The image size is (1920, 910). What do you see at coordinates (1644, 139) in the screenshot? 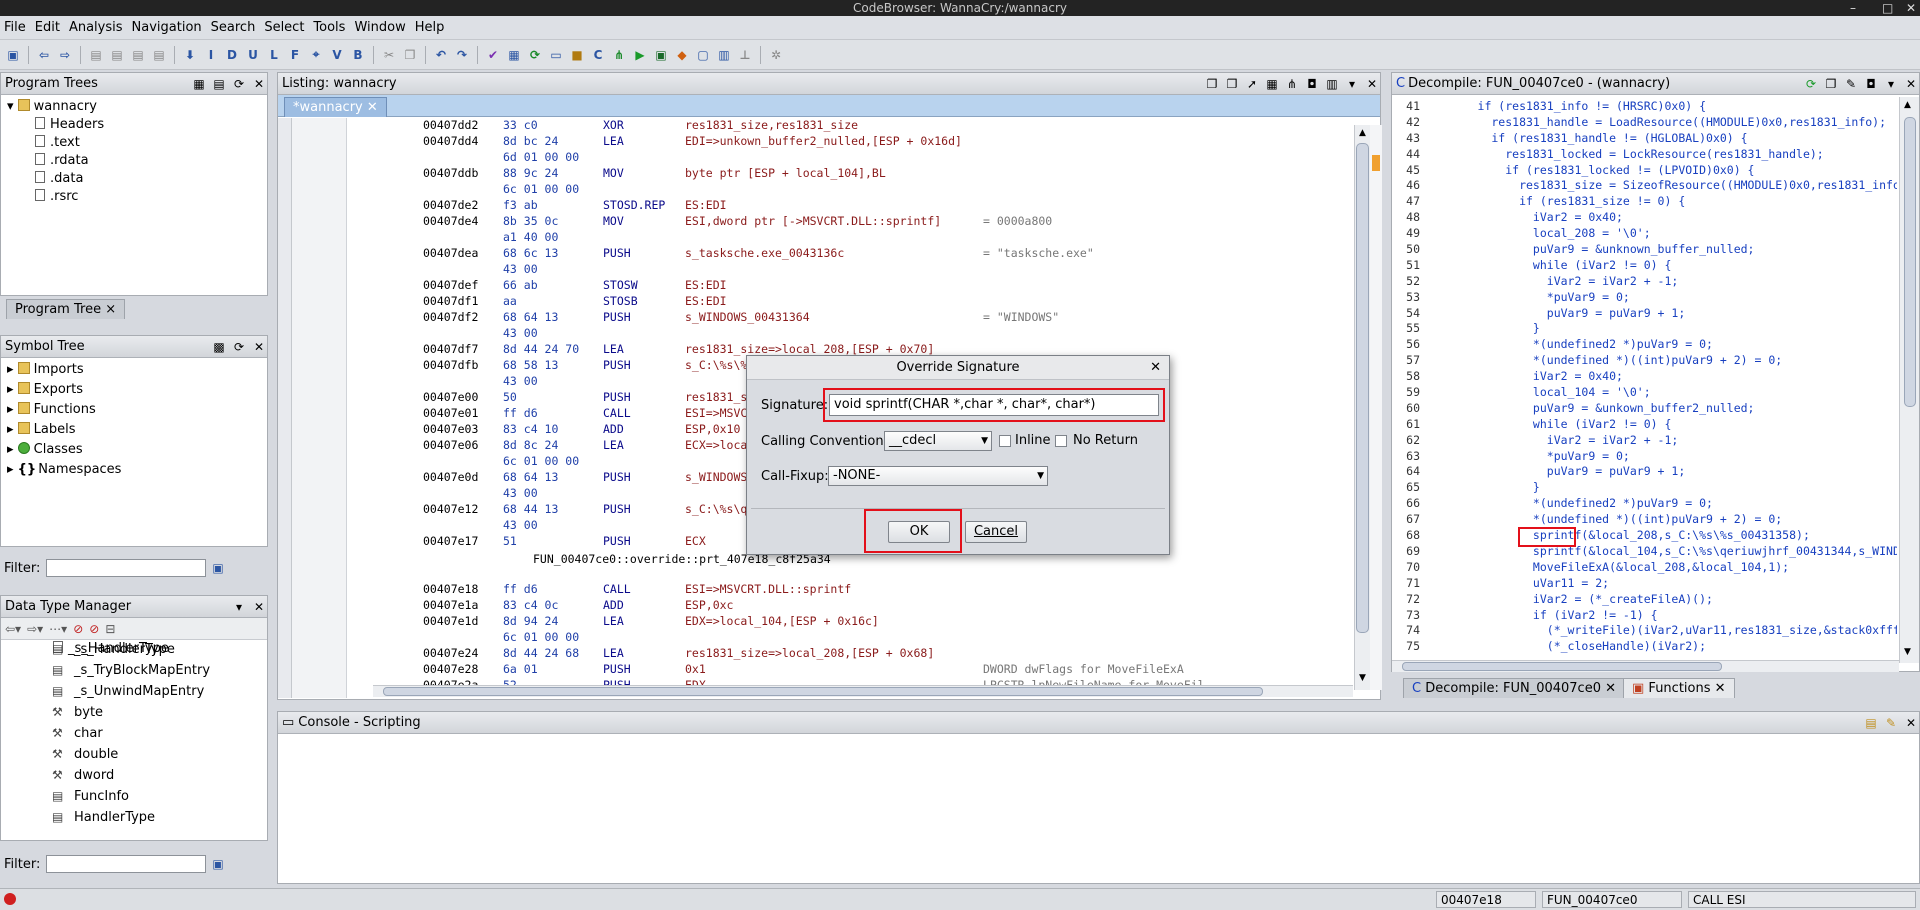
I see `decompile-line: 43 if (res1831_handle != (HGLOBAL)0x0) {` at bounding box center [1644, 139].